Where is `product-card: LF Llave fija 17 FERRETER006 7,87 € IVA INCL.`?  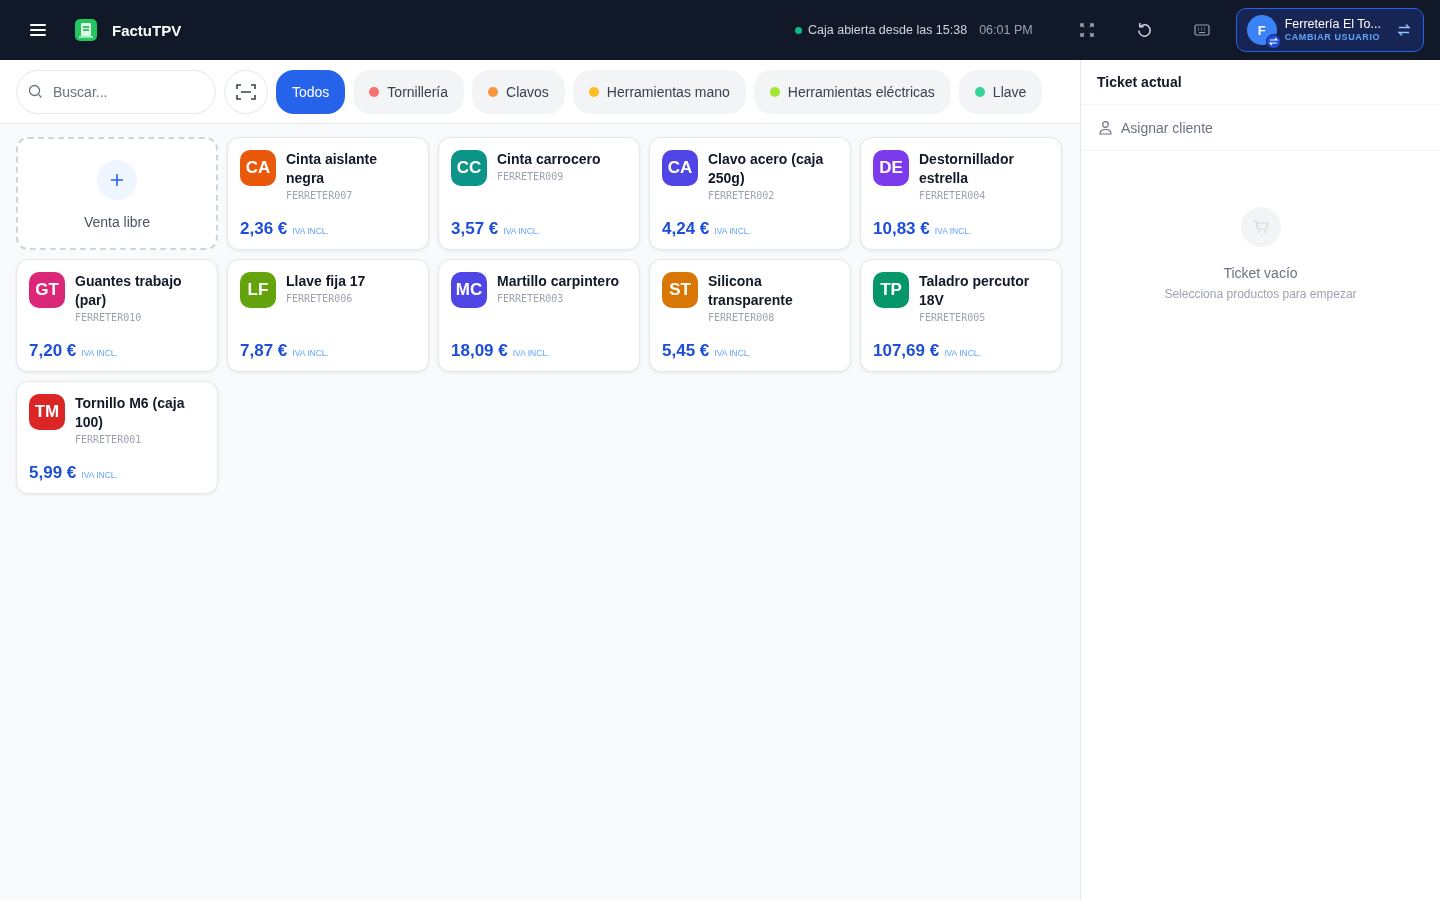 product-card: LF Llave fija 17 FERRETER006 7,87 € IVA INCL. is located at coordinates (328, 315).